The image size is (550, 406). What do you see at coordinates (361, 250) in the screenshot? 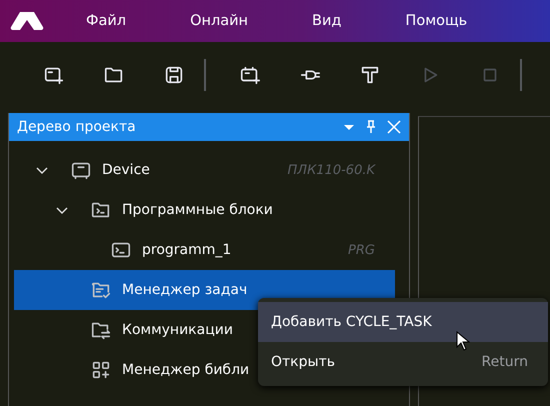
I see `device-type: PRG` at bounding box center [361, 250].